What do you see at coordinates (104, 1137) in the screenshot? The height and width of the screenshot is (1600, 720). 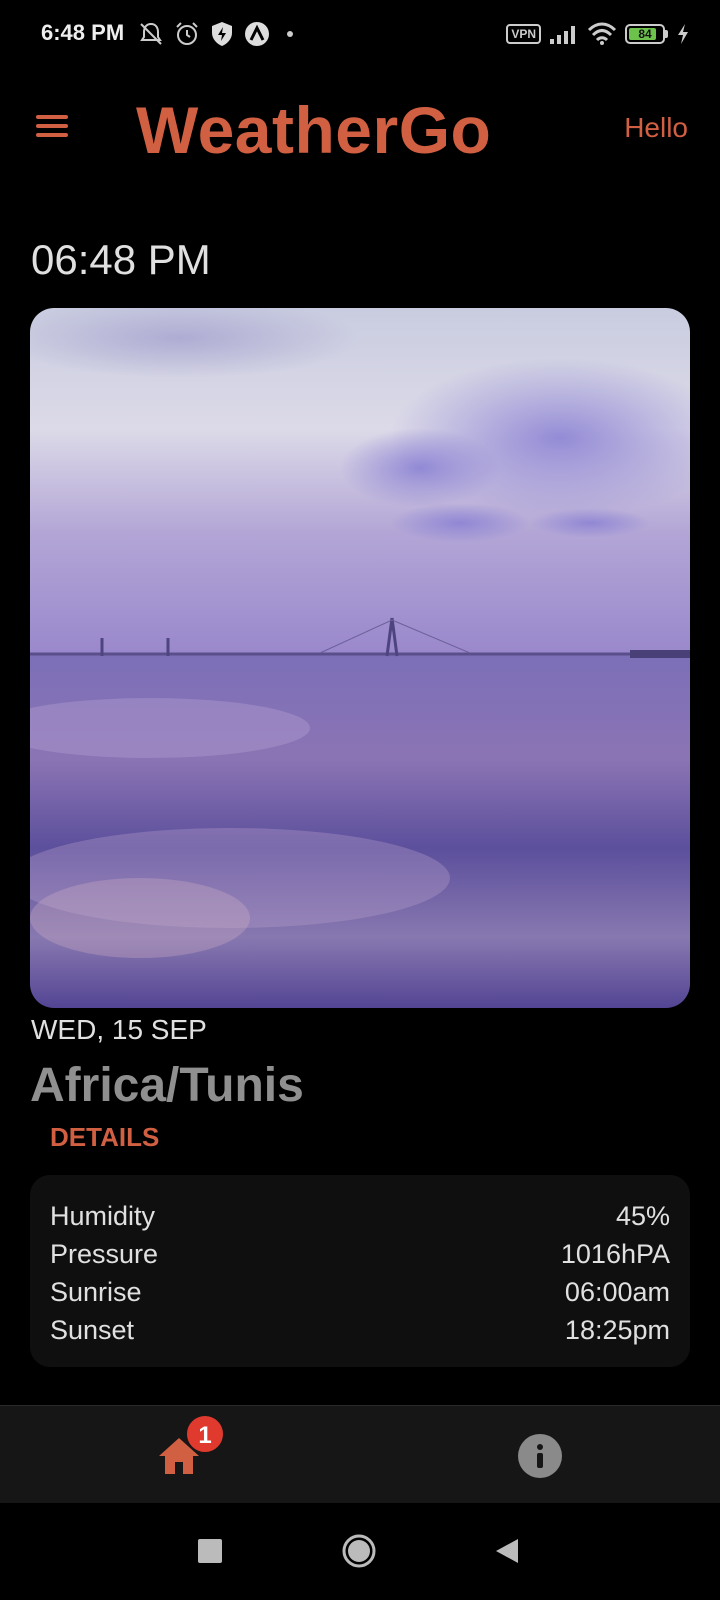 I see `details-button: DETAILS` at bounding box center [104, 1137].